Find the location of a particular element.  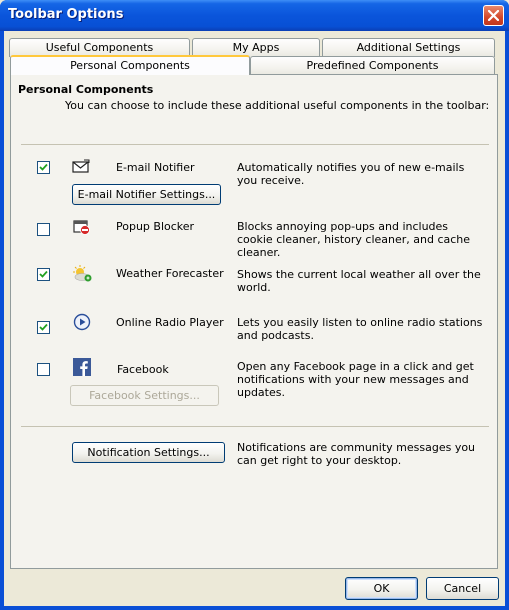

cancel-button: Cancel is located at coordinates (462, 588).